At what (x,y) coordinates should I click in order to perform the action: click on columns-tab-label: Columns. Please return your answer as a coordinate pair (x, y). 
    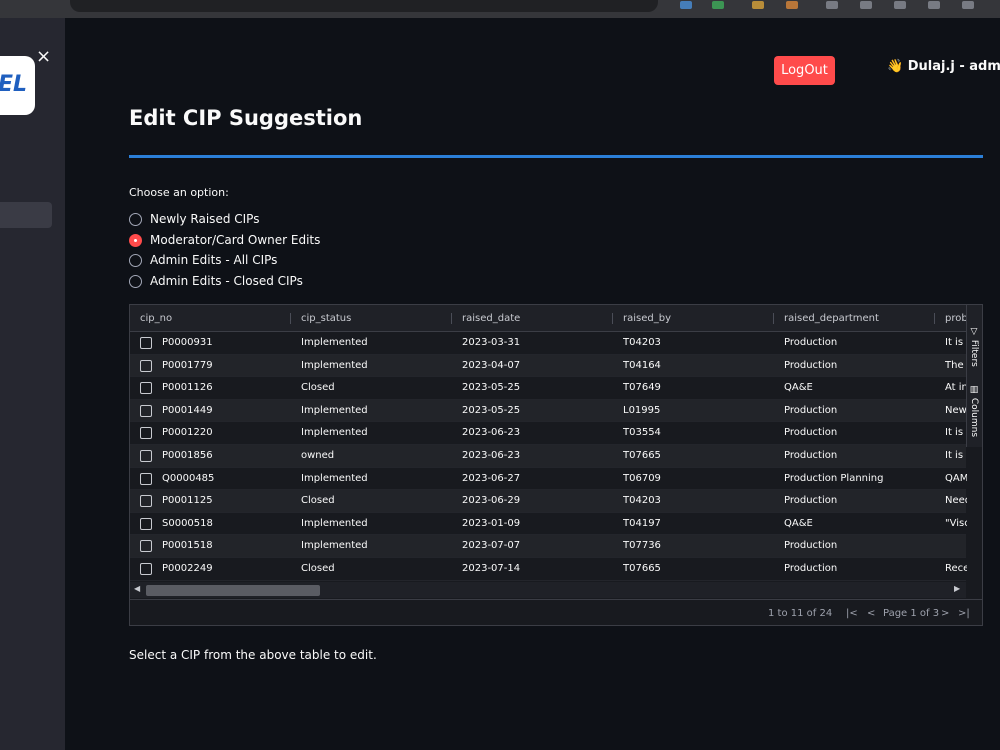
    Looking at the image, I should click on (974, 417).